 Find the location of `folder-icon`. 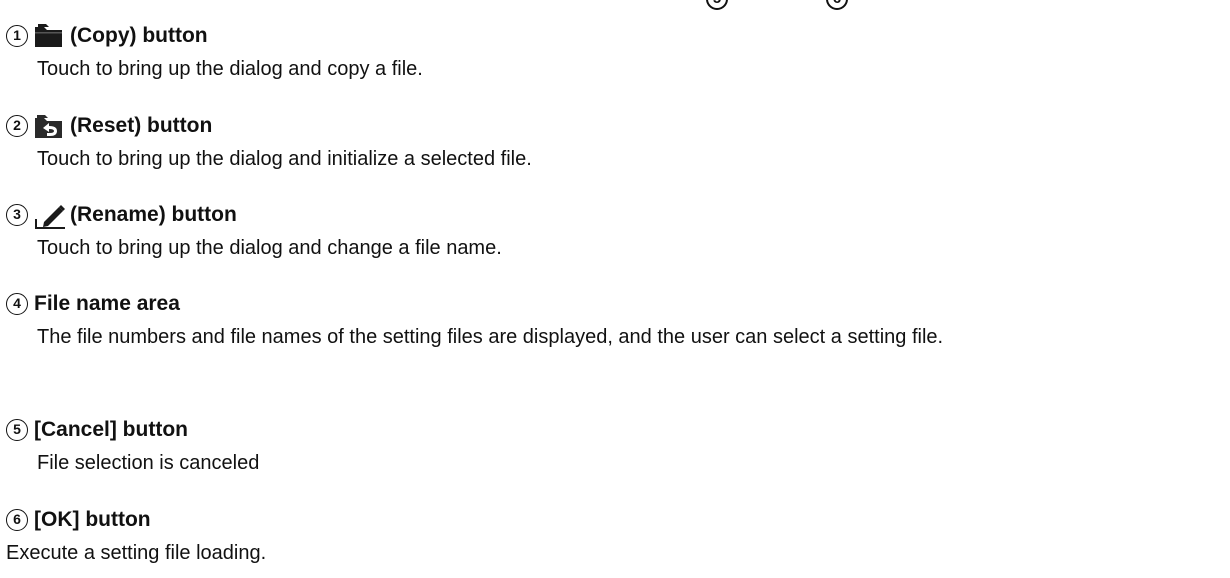

folder-icon is located at coordinates (49, 36).